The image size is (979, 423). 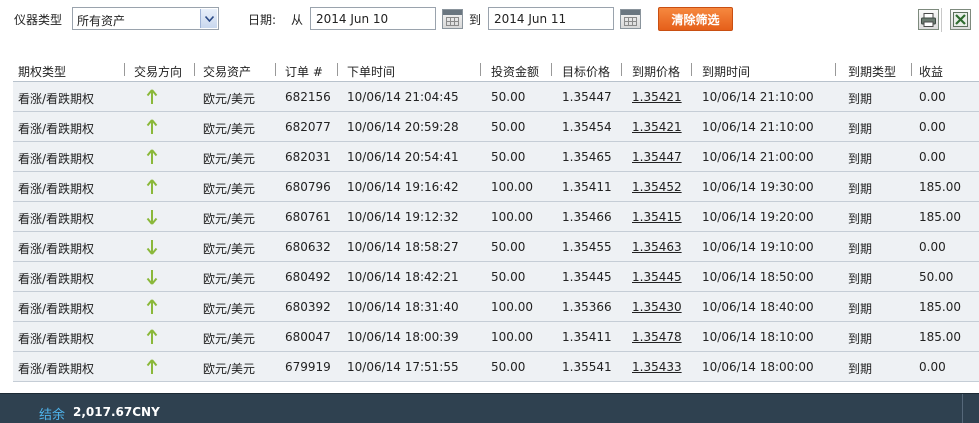 What do you see at coordinates (403, 337) in the screenshot?
I see `order-time-cell: 10/06/14 18:00:39` at bounding box center [403, 337].